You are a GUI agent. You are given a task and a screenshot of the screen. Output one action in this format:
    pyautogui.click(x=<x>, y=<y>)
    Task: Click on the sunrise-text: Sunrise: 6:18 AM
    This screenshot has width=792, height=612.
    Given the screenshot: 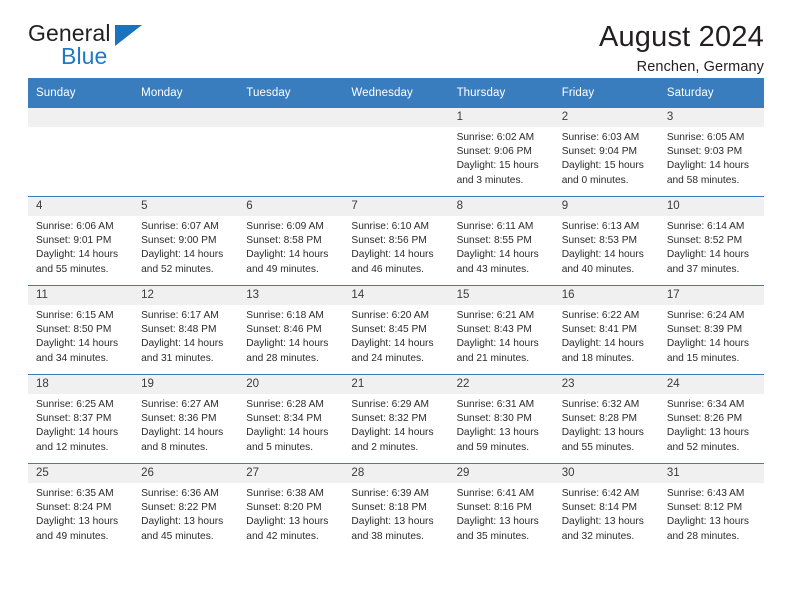 What is the action you would take?
    pyautogui.click(x=285, y=315)
    